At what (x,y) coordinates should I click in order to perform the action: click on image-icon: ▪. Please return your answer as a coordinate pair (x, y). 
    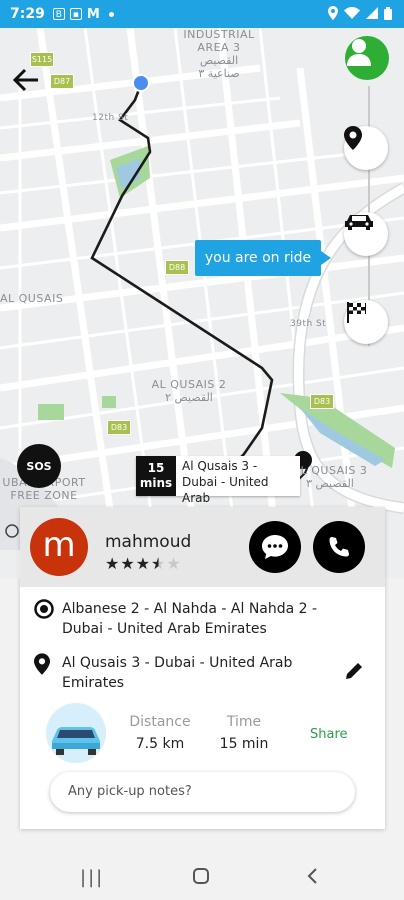
    Looking at the image, I should click on (75, 14).